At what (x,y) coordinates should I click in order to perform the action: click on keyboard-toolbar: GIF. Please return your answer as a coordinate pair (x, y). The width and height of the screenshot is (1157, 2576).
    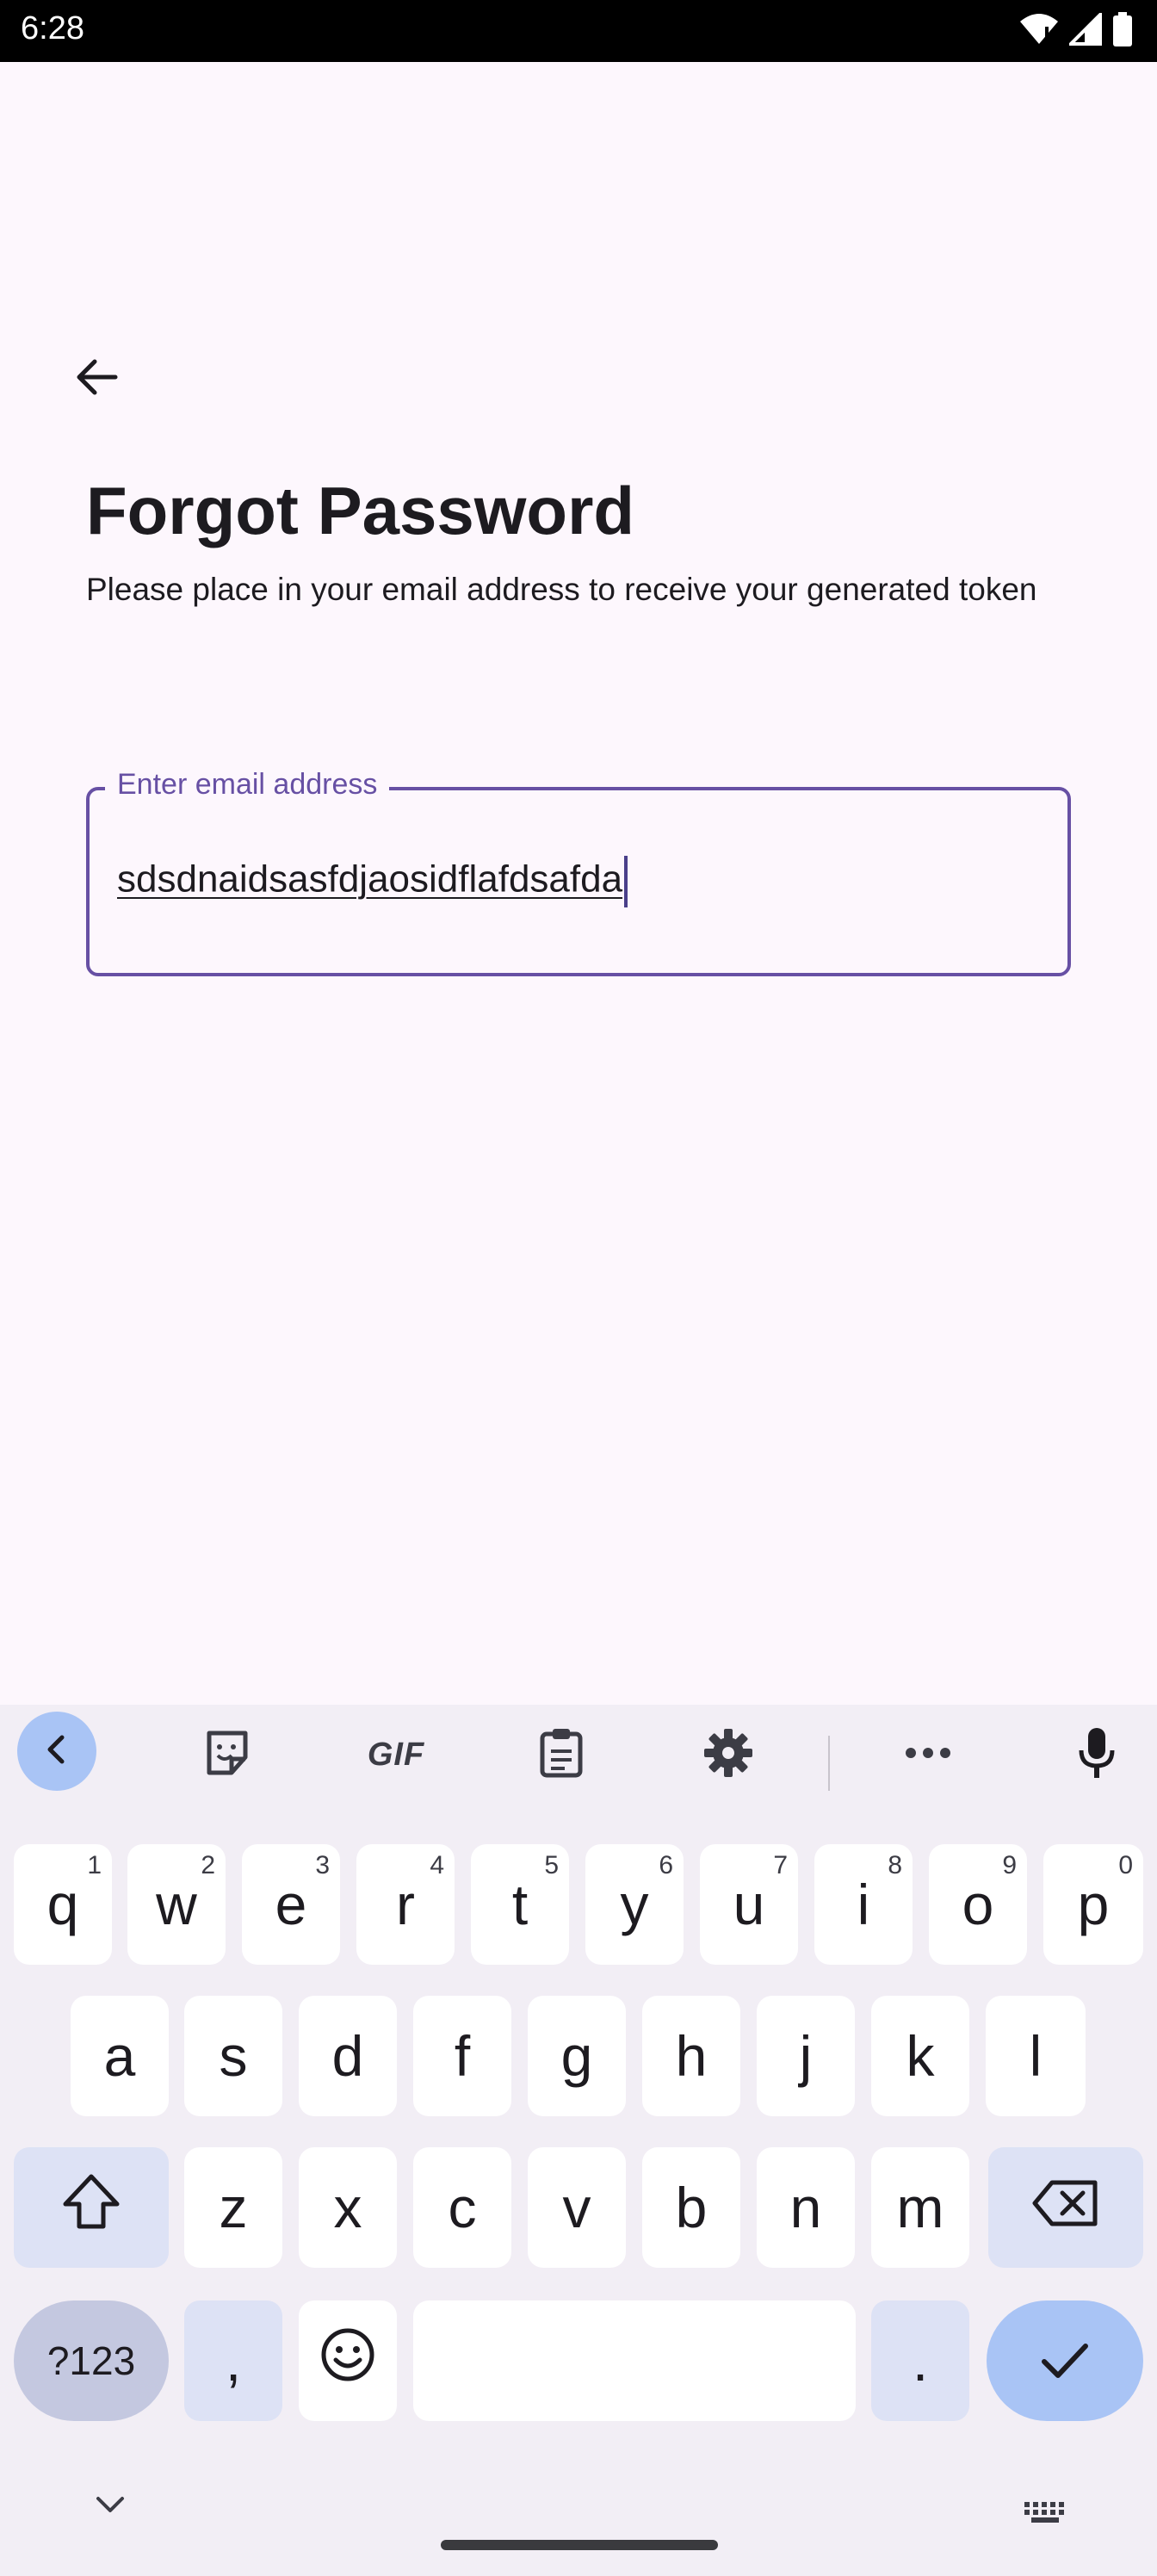
    Looking at the image, I should click on (579, 1765).